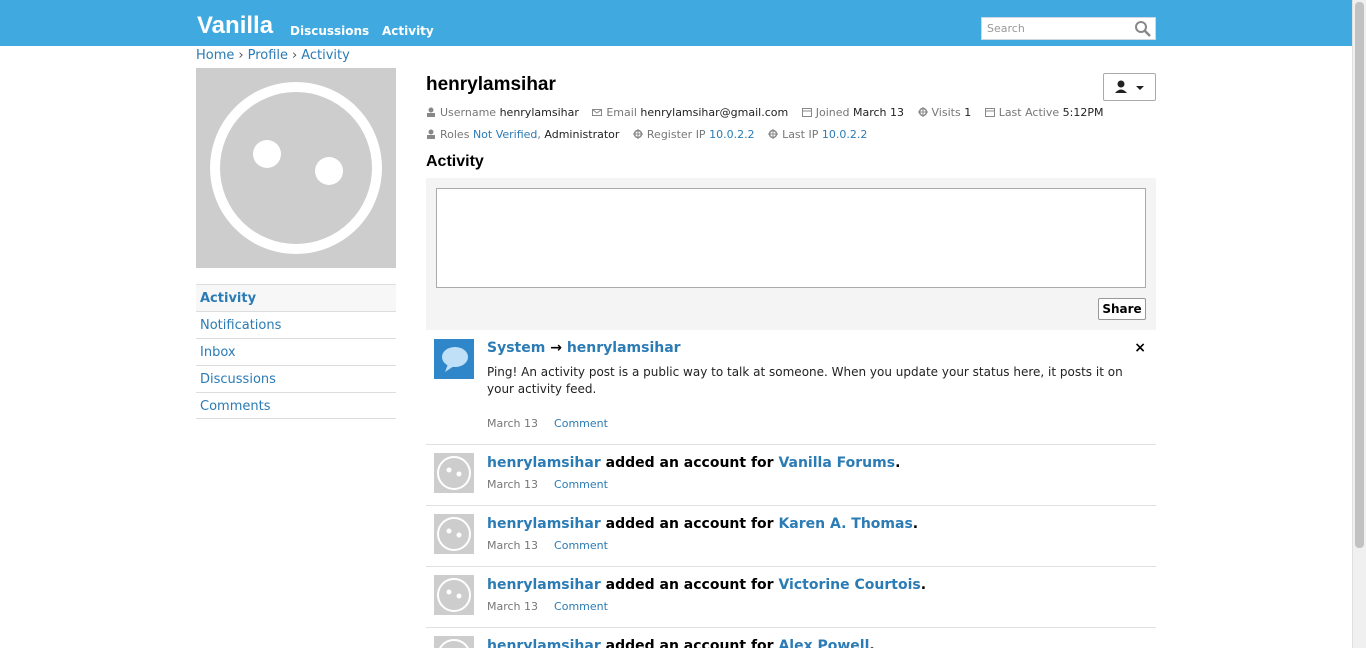 Image resolution: width=1366 pixels, height=648 pixels. Describe the element at coordinates (505, 134) in the screenshot. I see `role-not-verified-link: Not Verified` at that location.